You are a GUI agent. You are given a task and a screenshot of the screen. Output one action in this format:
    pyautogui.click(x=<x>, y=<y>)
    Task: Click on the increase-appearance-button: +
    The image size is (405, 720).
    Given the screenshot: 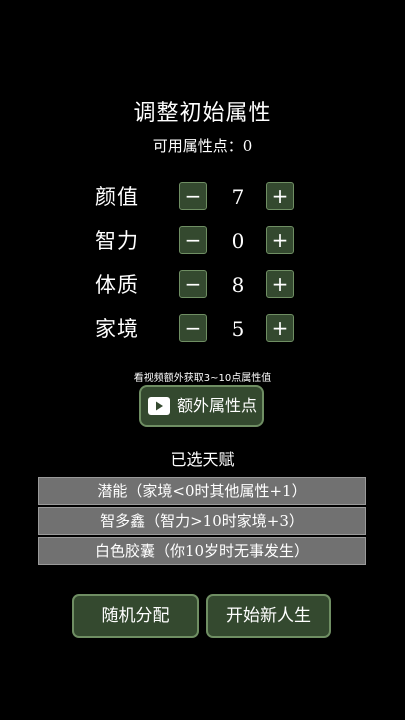 What is the action you would take?
    pyautogui.click(x=280, y=196)
    